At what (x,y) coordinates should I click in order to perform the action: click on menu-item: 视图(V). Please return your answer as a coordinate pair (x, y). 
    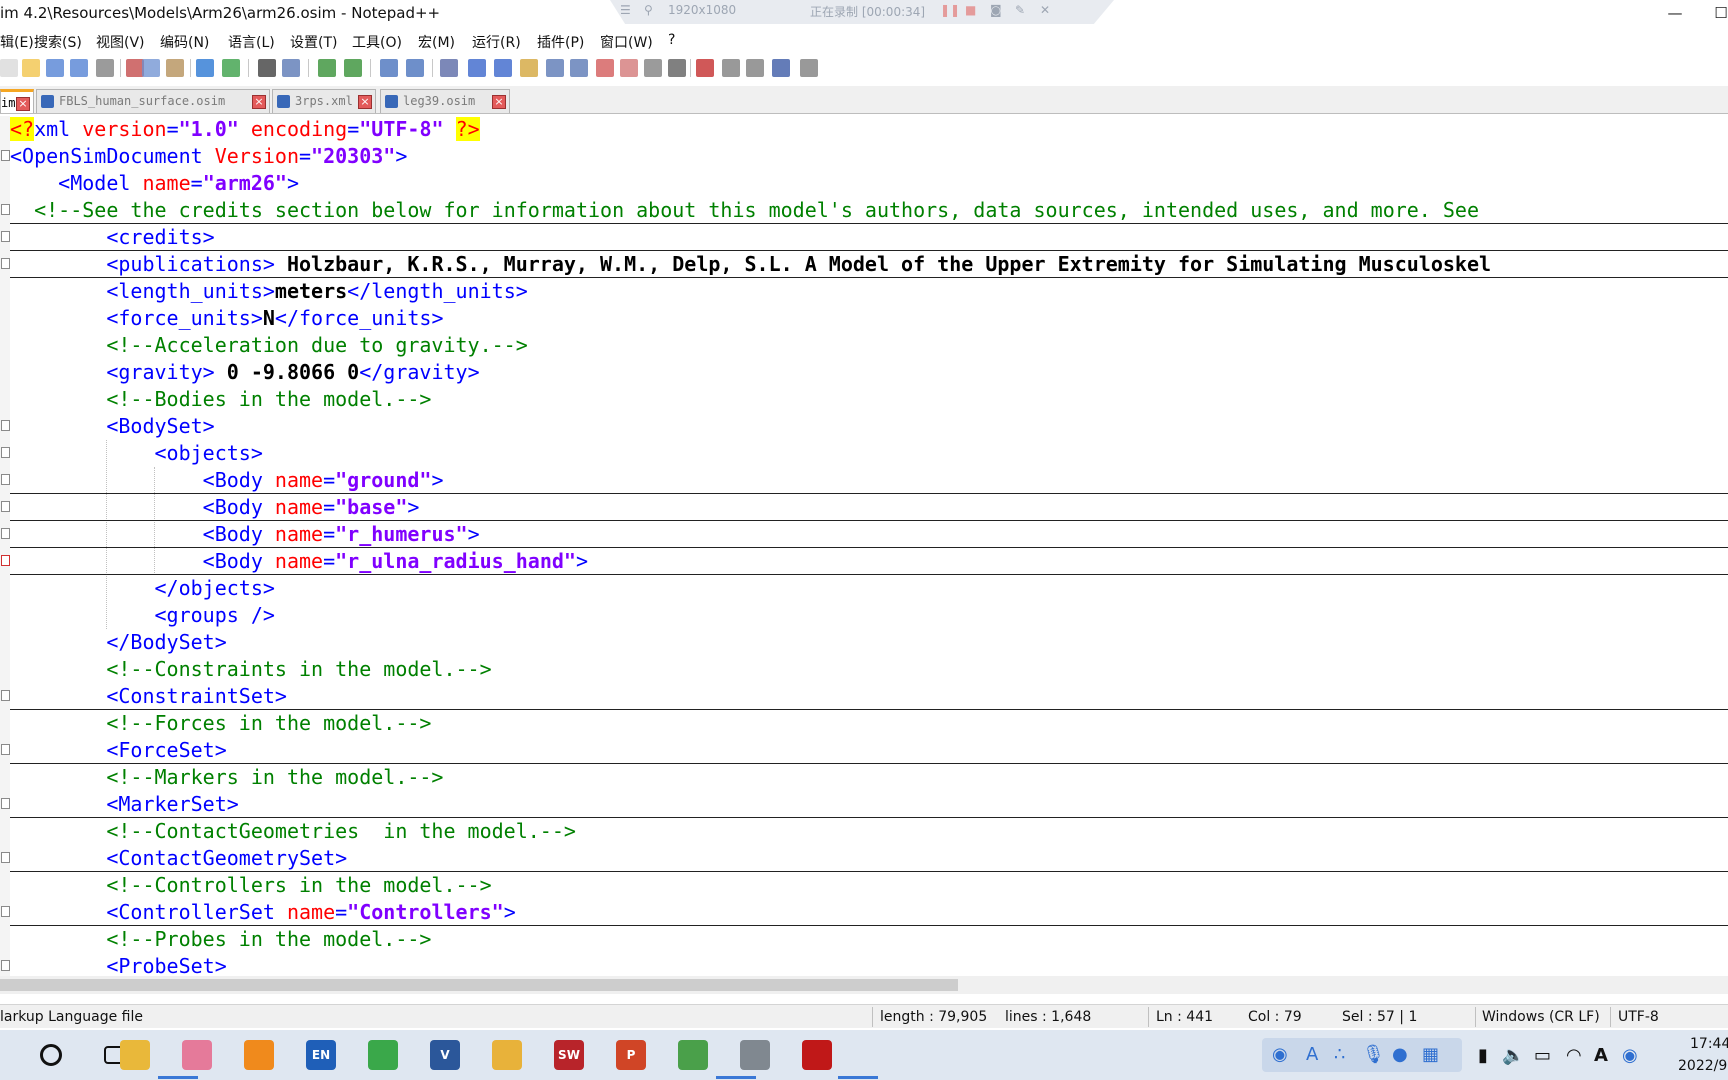
    Looking at the image, I should click on (120, 42).